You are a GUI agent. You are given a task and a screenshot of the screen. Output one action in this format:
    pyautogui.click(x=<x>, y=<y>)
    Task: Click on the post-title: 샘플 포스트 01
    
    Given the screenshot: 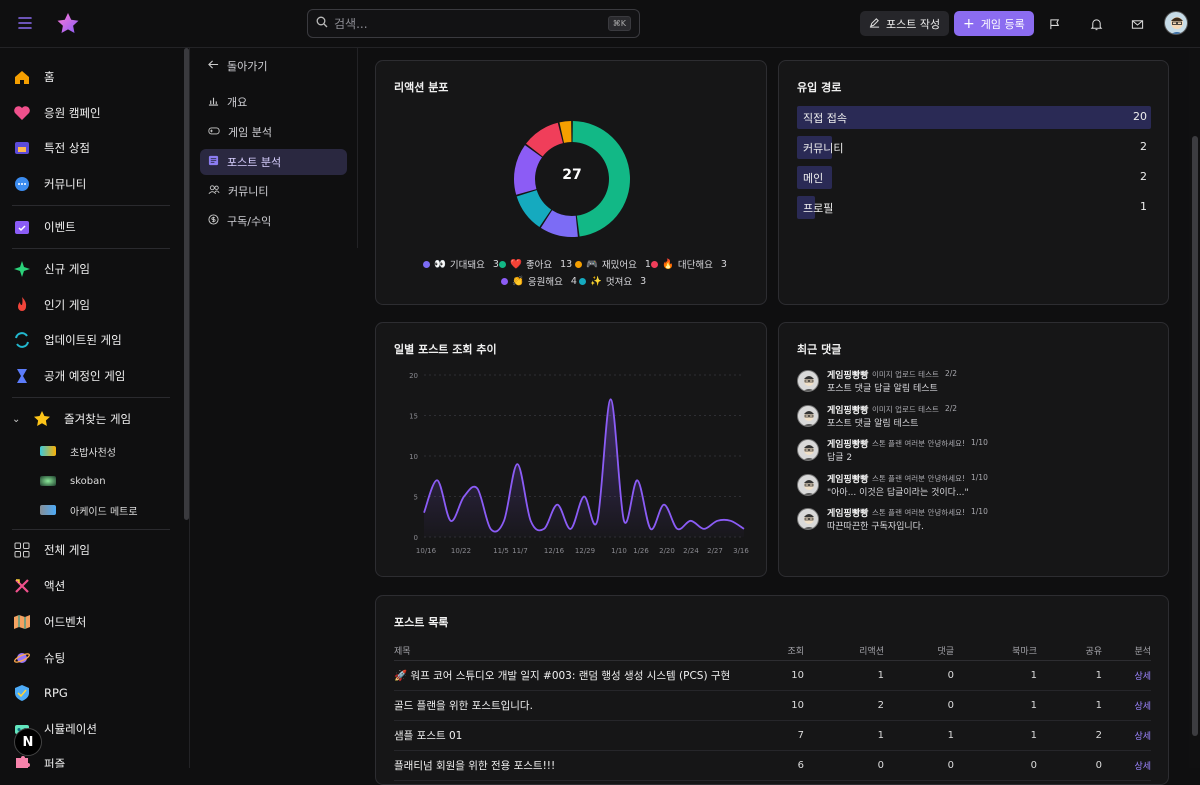 What is the action you would take?
    pyautogui.click(x=579, y=735)
    